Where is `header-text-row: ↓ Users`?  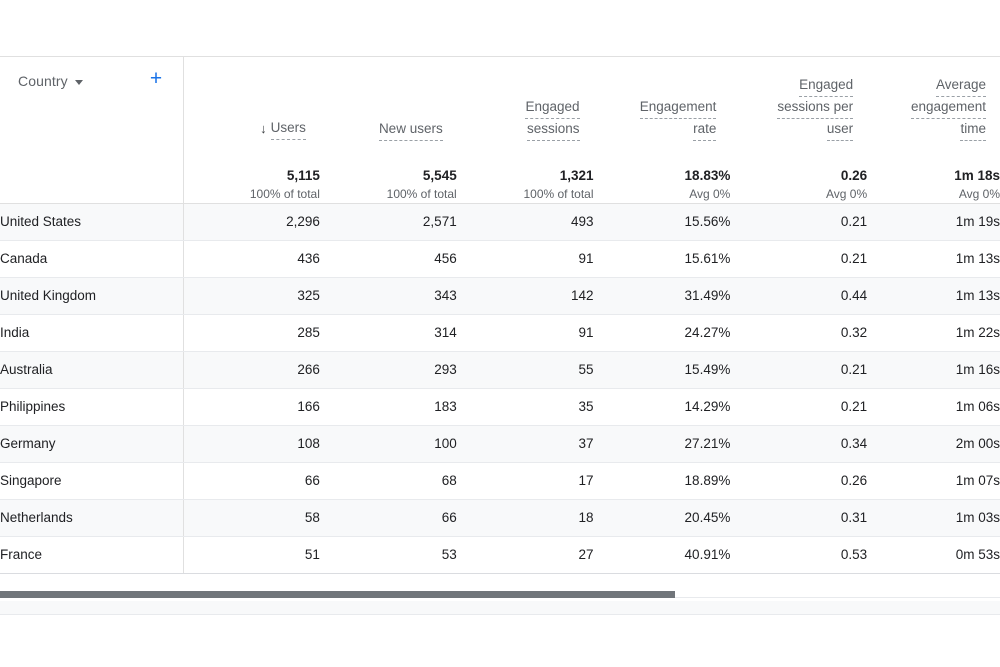
header-text-row: ↓ Users is located at coordinates (283, 129).